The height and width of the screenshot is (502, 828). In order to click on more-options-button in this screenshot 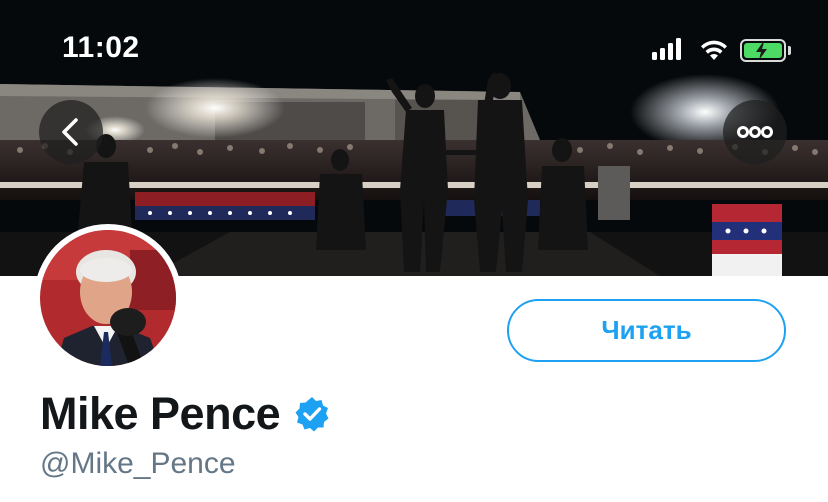, I will do `click(755, 132)`.